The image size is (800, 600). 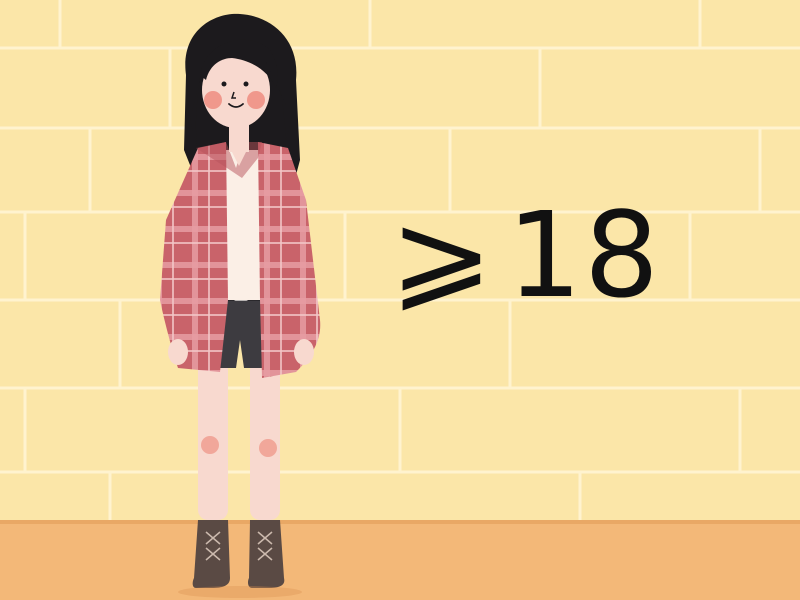 I want to click on greater-or-equal-symbol: ⩾, so click(x=442, y=255).